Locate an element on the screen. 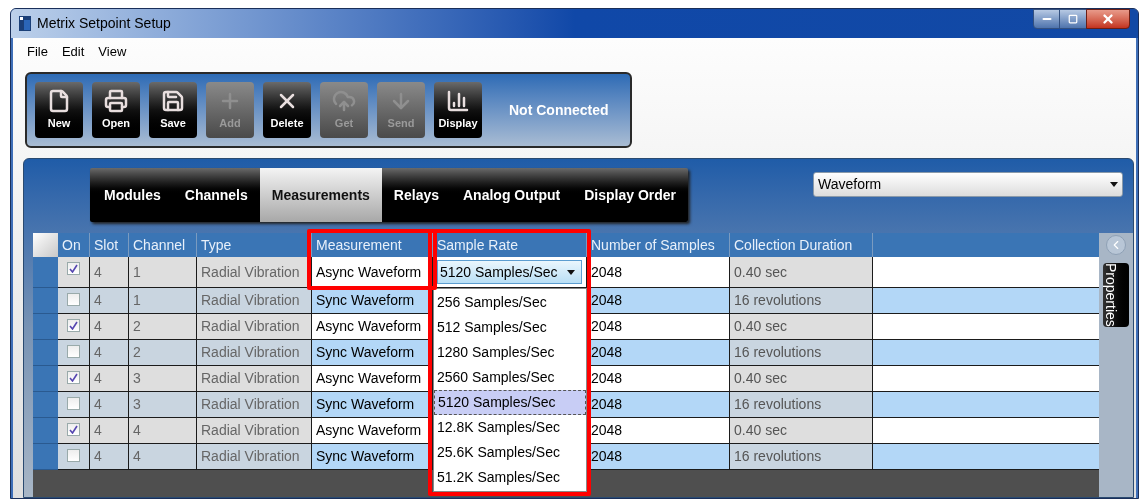  connection-status: Not Connected is located at coordinates (559, 110).